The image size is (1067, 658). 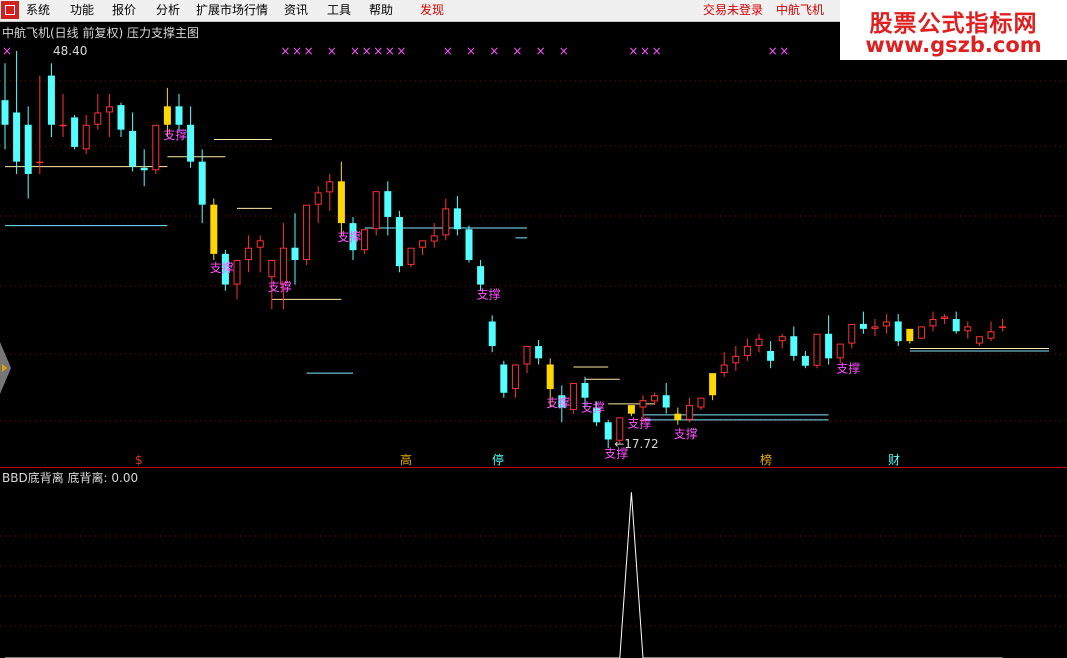 What do you see at coordinates (232, 10) in the screenshot?
I see `menu-extended-market: 扩展市场行情` at bounding box center [232, 10].